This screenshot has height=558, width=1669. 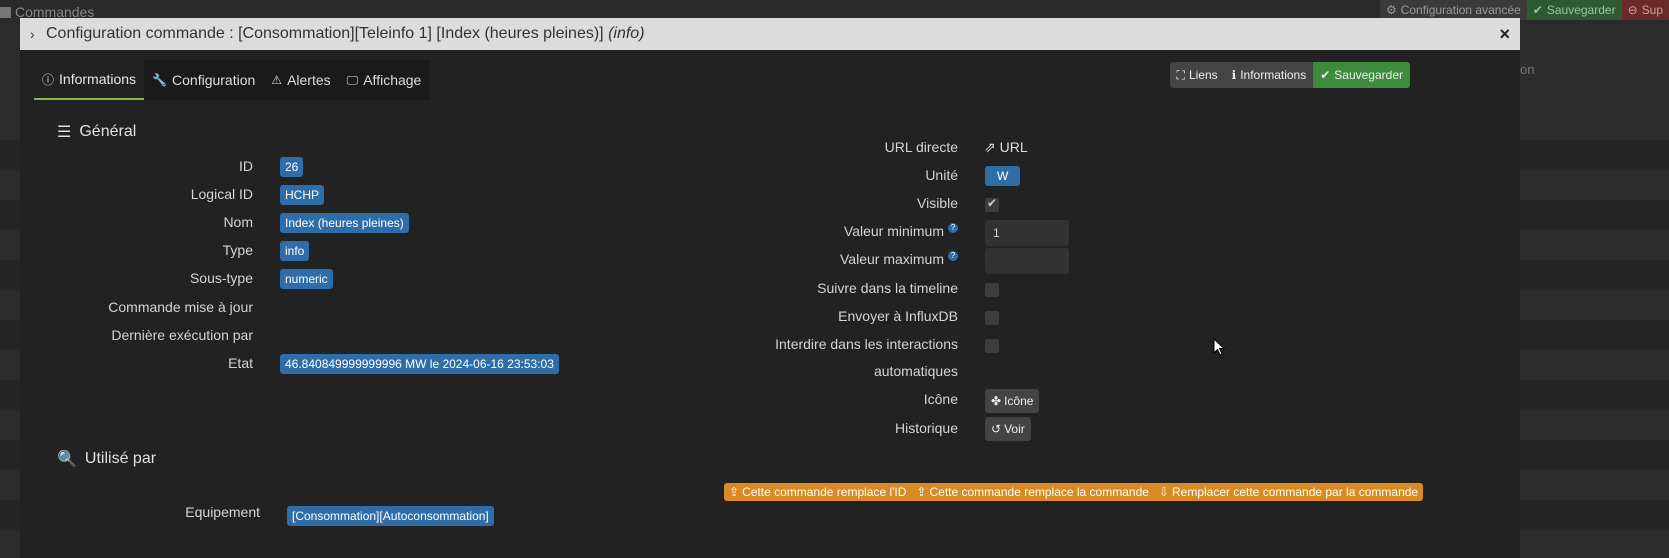 What do you see at coordinates (237, 250) in the screenshot?
I see `type-label: Type` at bounding box center [237, 250].